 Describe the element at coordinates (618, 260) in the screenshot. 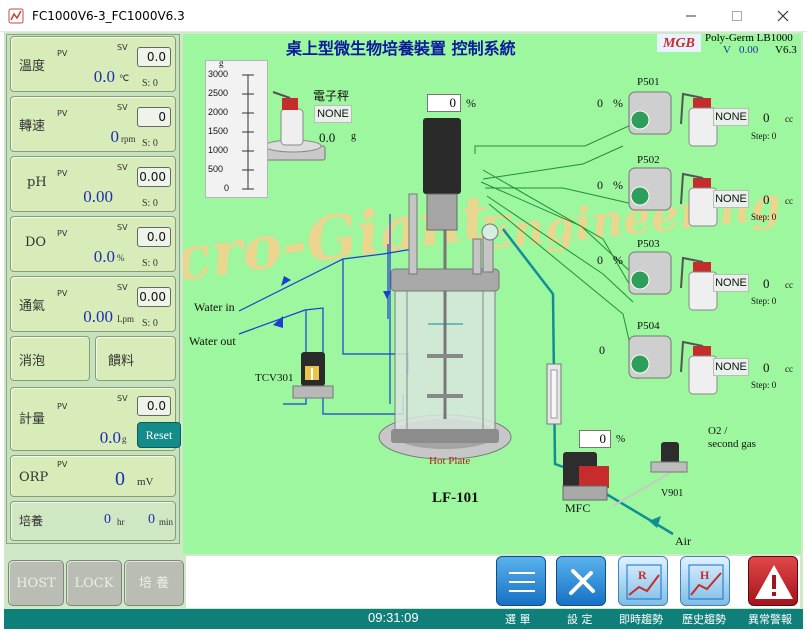

I see `pump-p503-unit: %` at that location.